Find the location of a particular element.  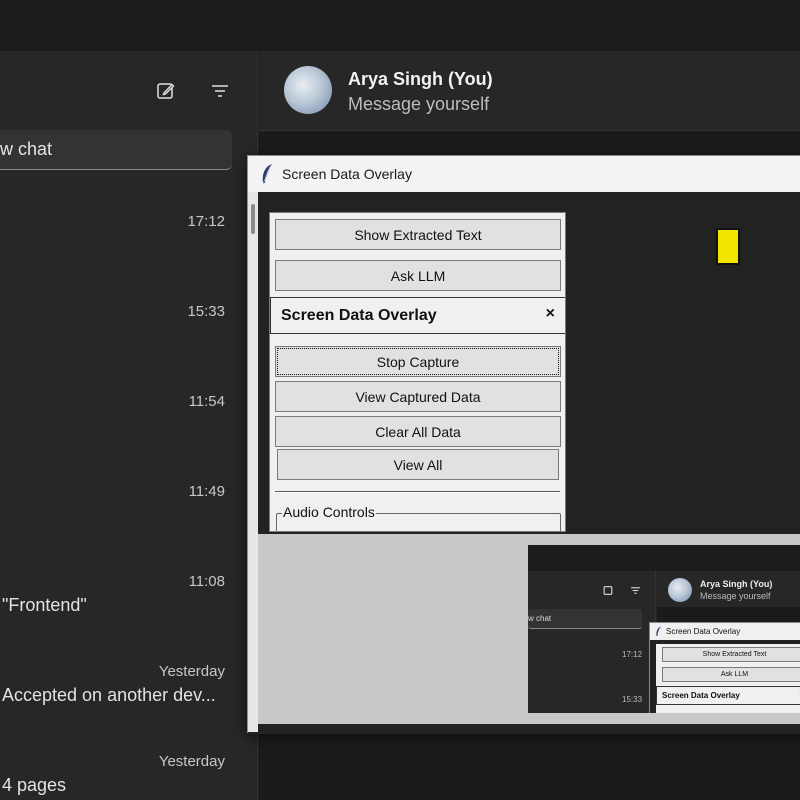

thumb-popup-title: Screen Data Overlay is located at coordinates (701, 695).